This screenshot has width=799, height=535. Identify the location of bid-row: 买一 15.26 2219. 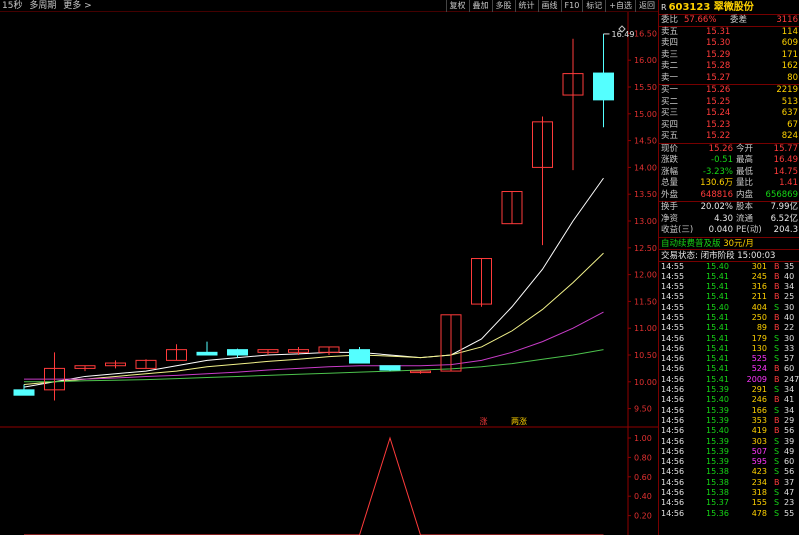
(729, 91).